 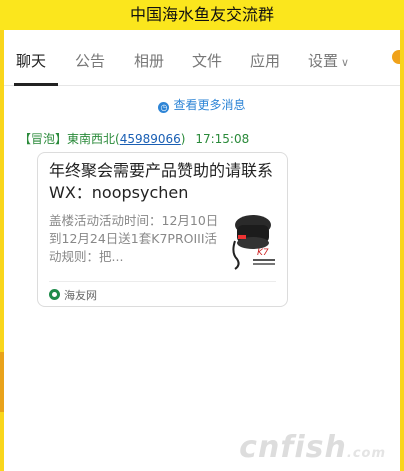 What do you see at coordinates (396, 57) in the screenshot?
I see `overflow-icon` at bounding box center [396, 57].